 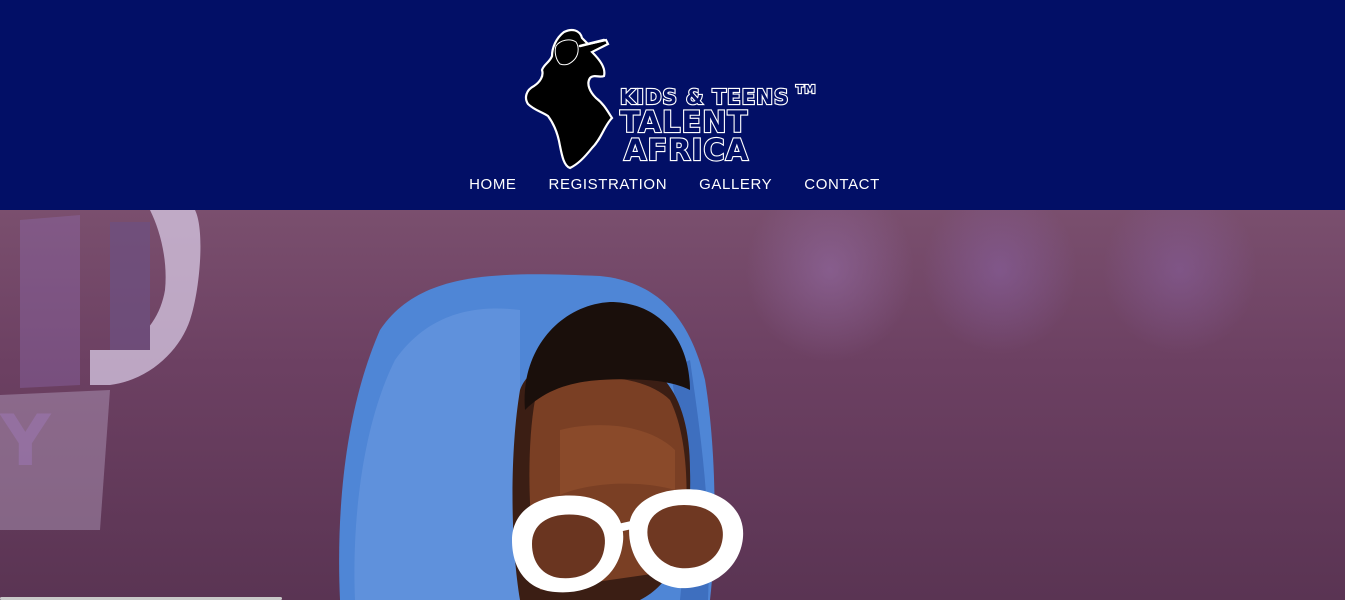 I want to click on nav-home: HOME, so click(x=492, y=186).